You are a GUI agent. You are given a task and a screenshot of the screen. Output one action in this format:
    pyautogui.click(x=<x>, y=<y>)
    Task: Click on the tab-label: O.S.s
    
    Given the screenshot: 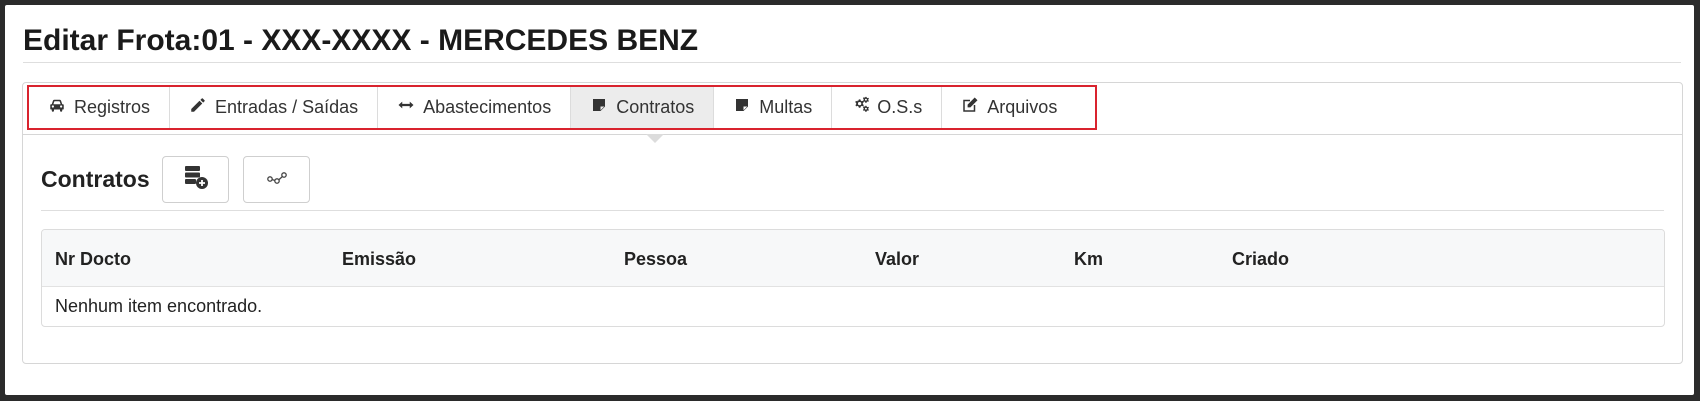 What is the action you would take?
    pyautogui.click(x=900, y=107)
    